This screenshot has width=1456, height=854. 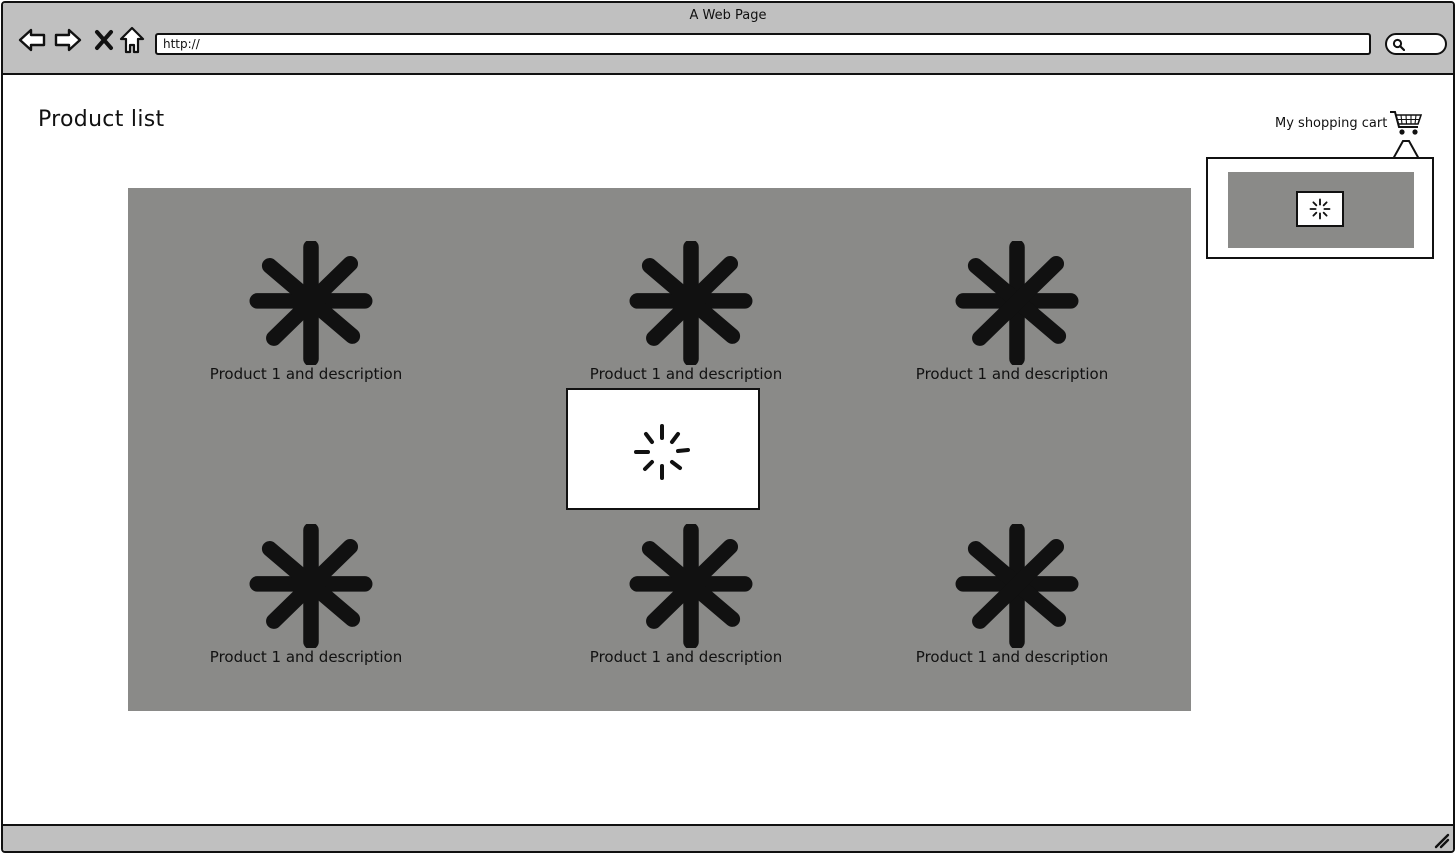 I want to click on browser-toolbar: A Web Page http://, so click(x=728, y=39).